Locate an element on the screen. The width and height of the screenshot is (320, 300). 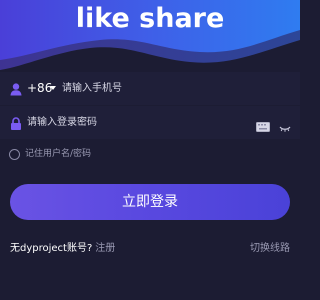
register-link: 注册 is located at coordinates (105, 248).